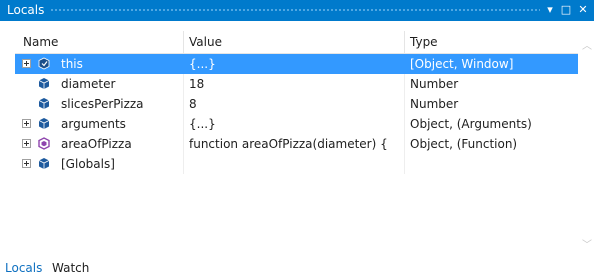  I want to click on grid-header: Name Value Type, so click(296, 42).